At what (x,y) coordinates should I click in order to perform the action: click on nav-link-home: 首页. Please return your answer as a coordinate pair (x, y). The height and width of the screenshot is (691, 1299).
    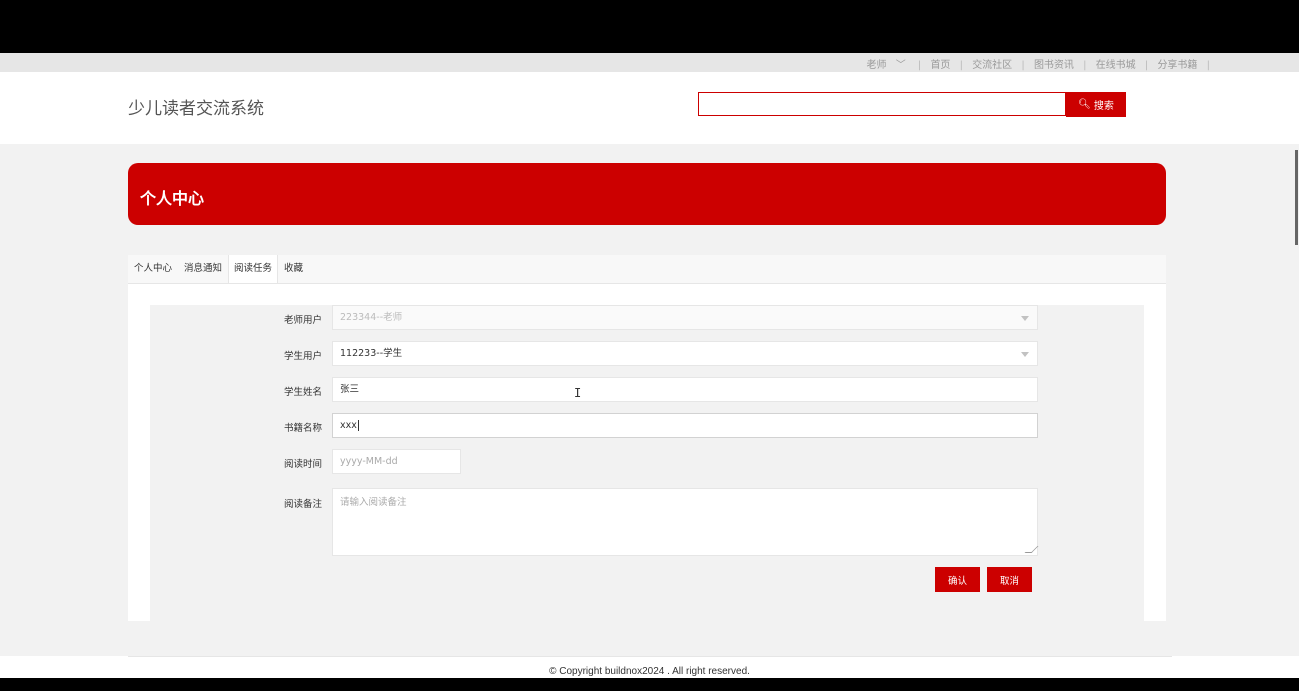
    Looking at the image, I should click on (940, 65).